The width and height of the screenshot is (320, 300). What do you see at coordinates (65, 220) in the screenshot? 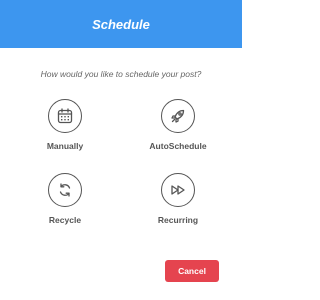
I see `option-label: Recycle` at bounding box center [65, 220].